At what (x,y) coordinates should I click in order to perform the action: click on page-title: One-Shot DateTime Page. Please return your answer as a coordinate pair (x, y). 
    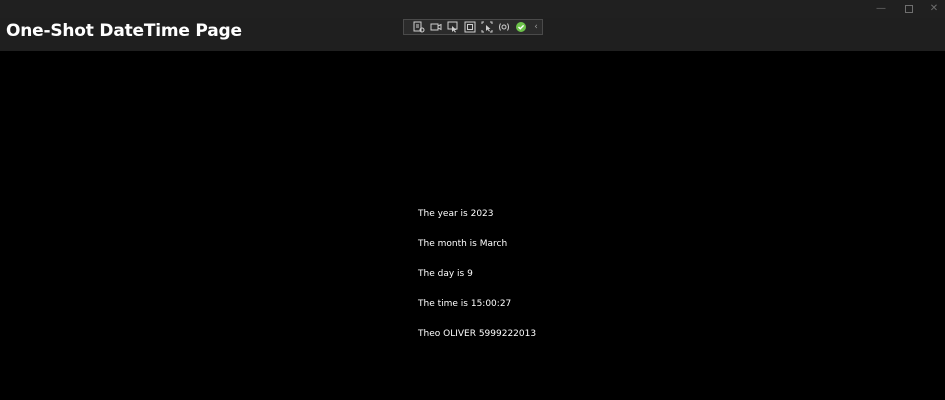
    Looking at the image, I should click on (124, 31).